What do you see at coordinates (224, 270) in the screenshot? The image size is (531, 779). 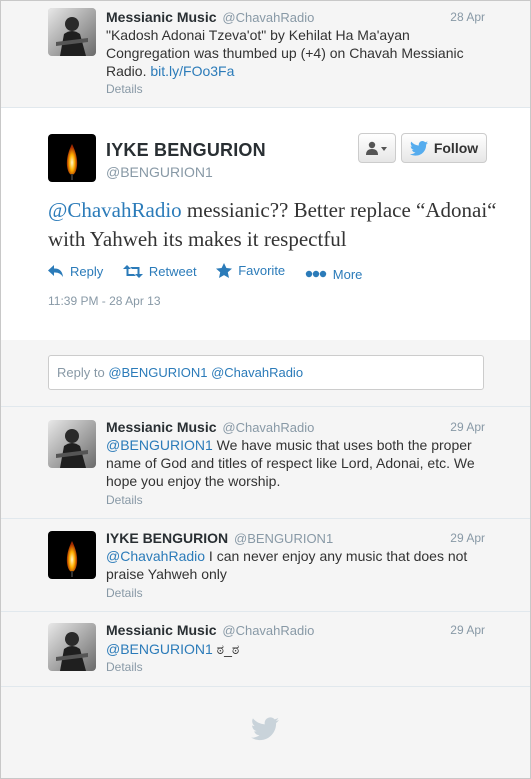 I see `favorite-icon` at bounding box center [224, 270].